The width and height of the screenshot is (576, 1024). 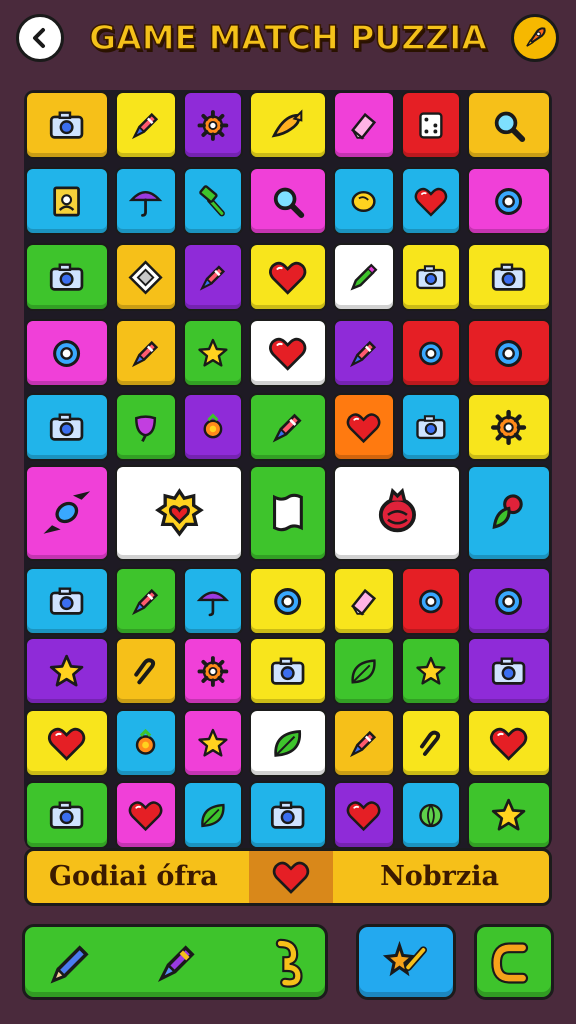 I want to click on magnet-button, so click(x=514, y=962).